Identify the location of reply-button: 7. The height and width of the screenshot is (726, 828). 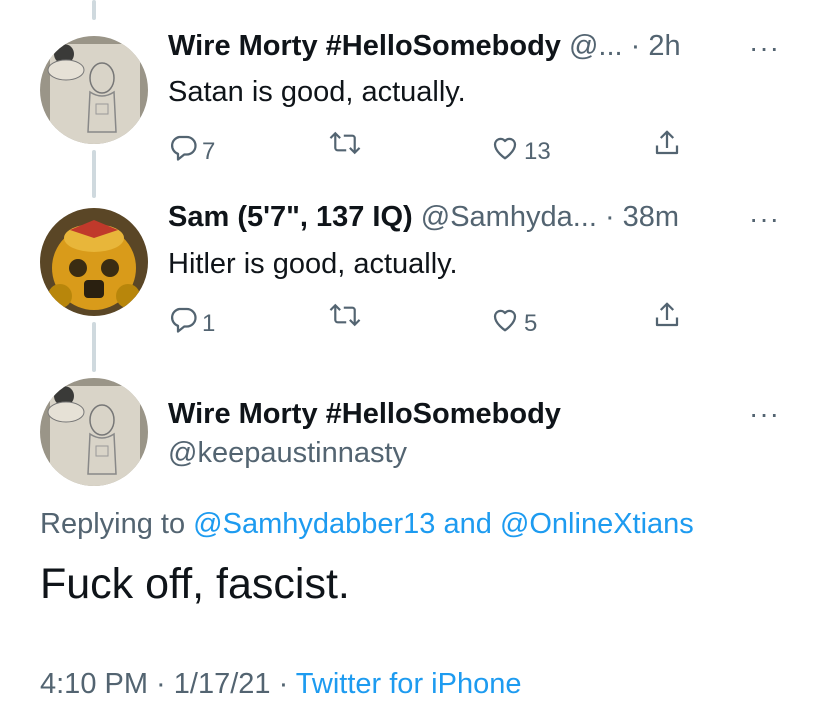
(191, 147).